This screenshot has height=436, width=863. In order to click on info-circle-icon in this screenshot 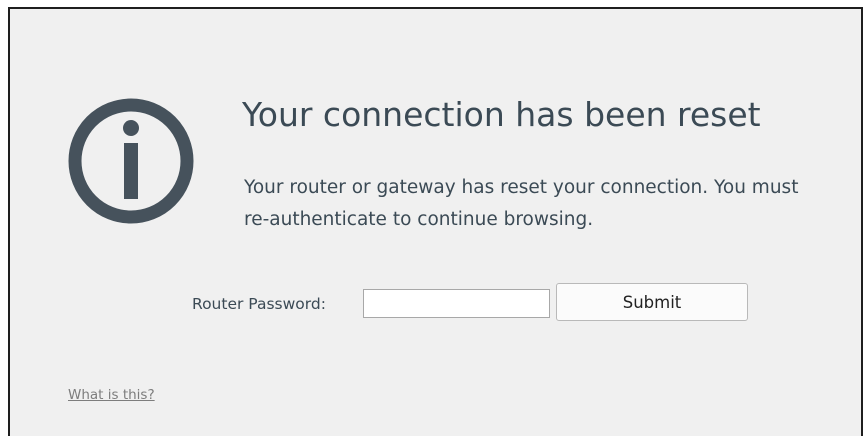, I will do `click(131, 161)`.